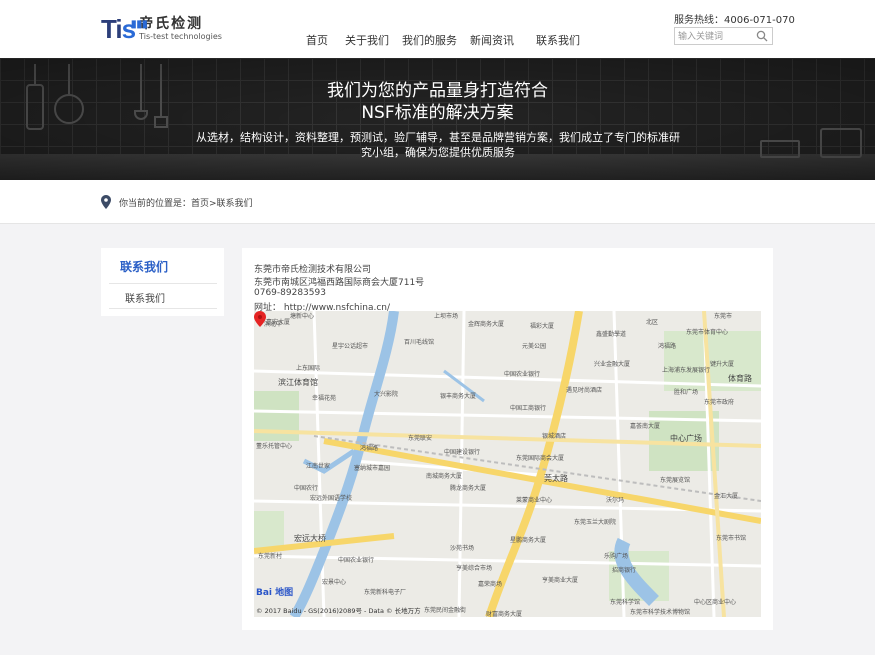  Describe the element at coordinates (429, 40) in the screenshot. I see `nav-services: 我们的服务` at that location.